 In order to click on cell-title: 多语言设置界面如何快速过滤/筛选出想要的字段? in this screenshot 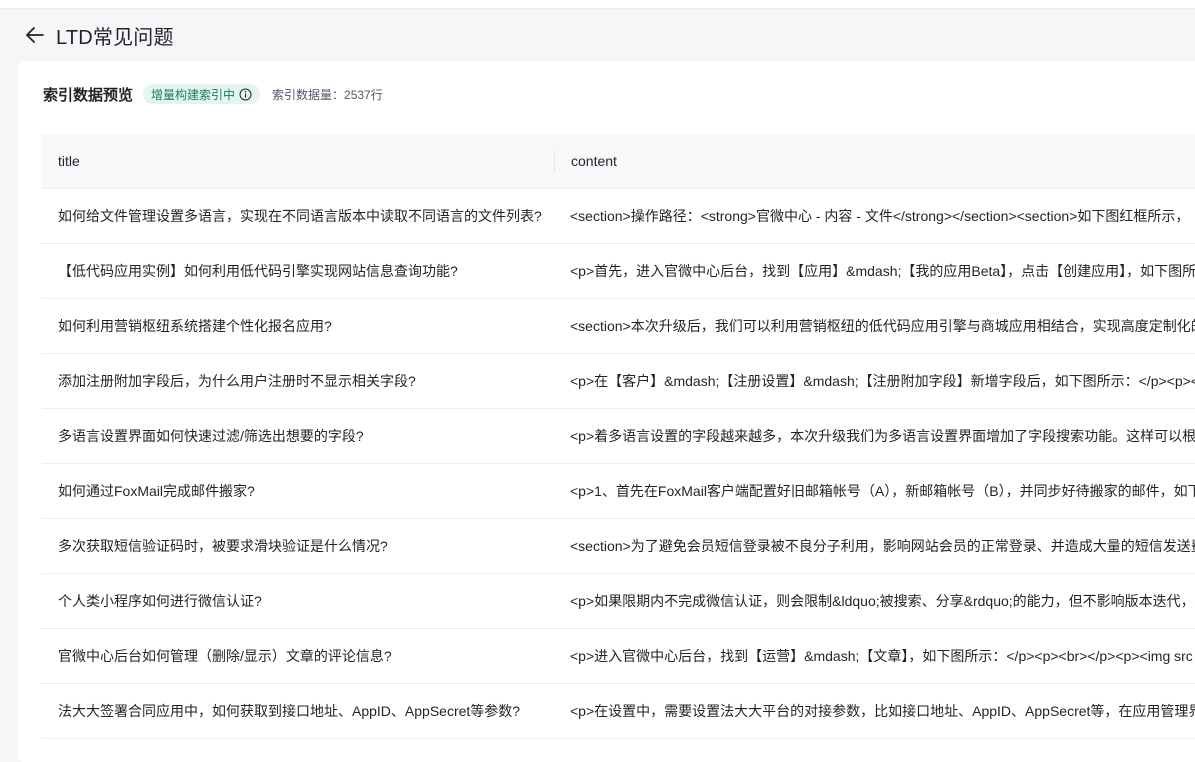, I will do `click(211, 436)`.